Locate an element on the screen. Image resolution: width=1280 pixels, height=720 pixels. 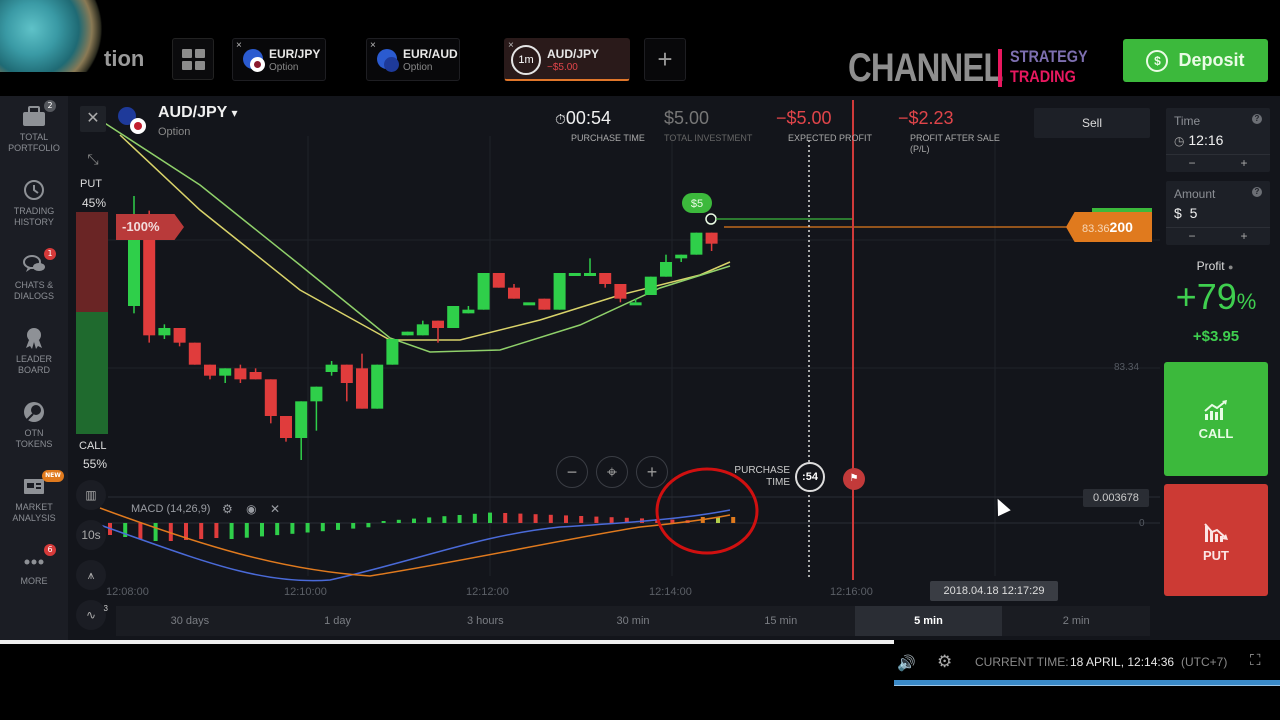
call-button: CALL is located at coordinates (1216, 419).